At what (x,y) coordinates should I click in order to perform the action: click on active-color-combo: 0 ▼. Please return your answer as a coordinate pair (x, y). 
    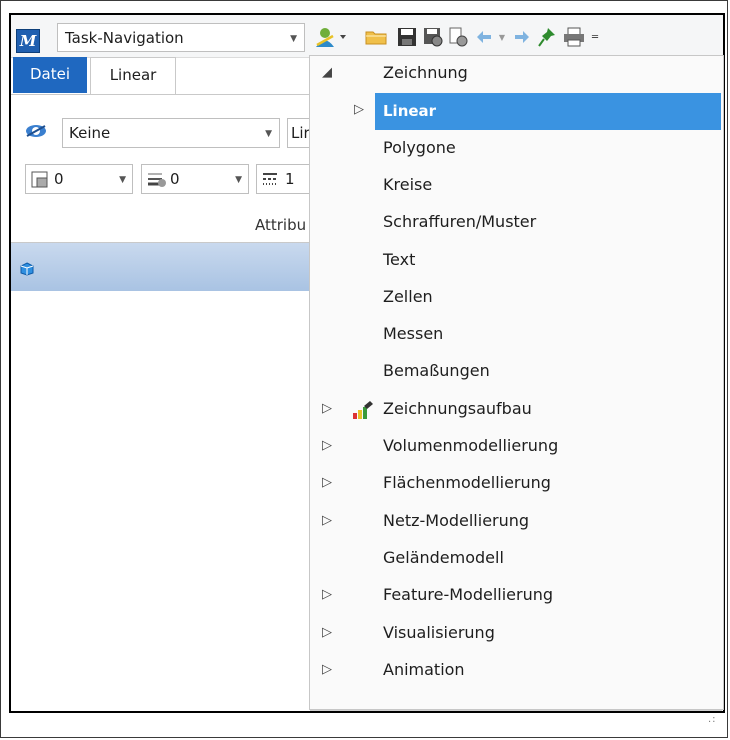
    Looking at the image, I should click on (79, 179).